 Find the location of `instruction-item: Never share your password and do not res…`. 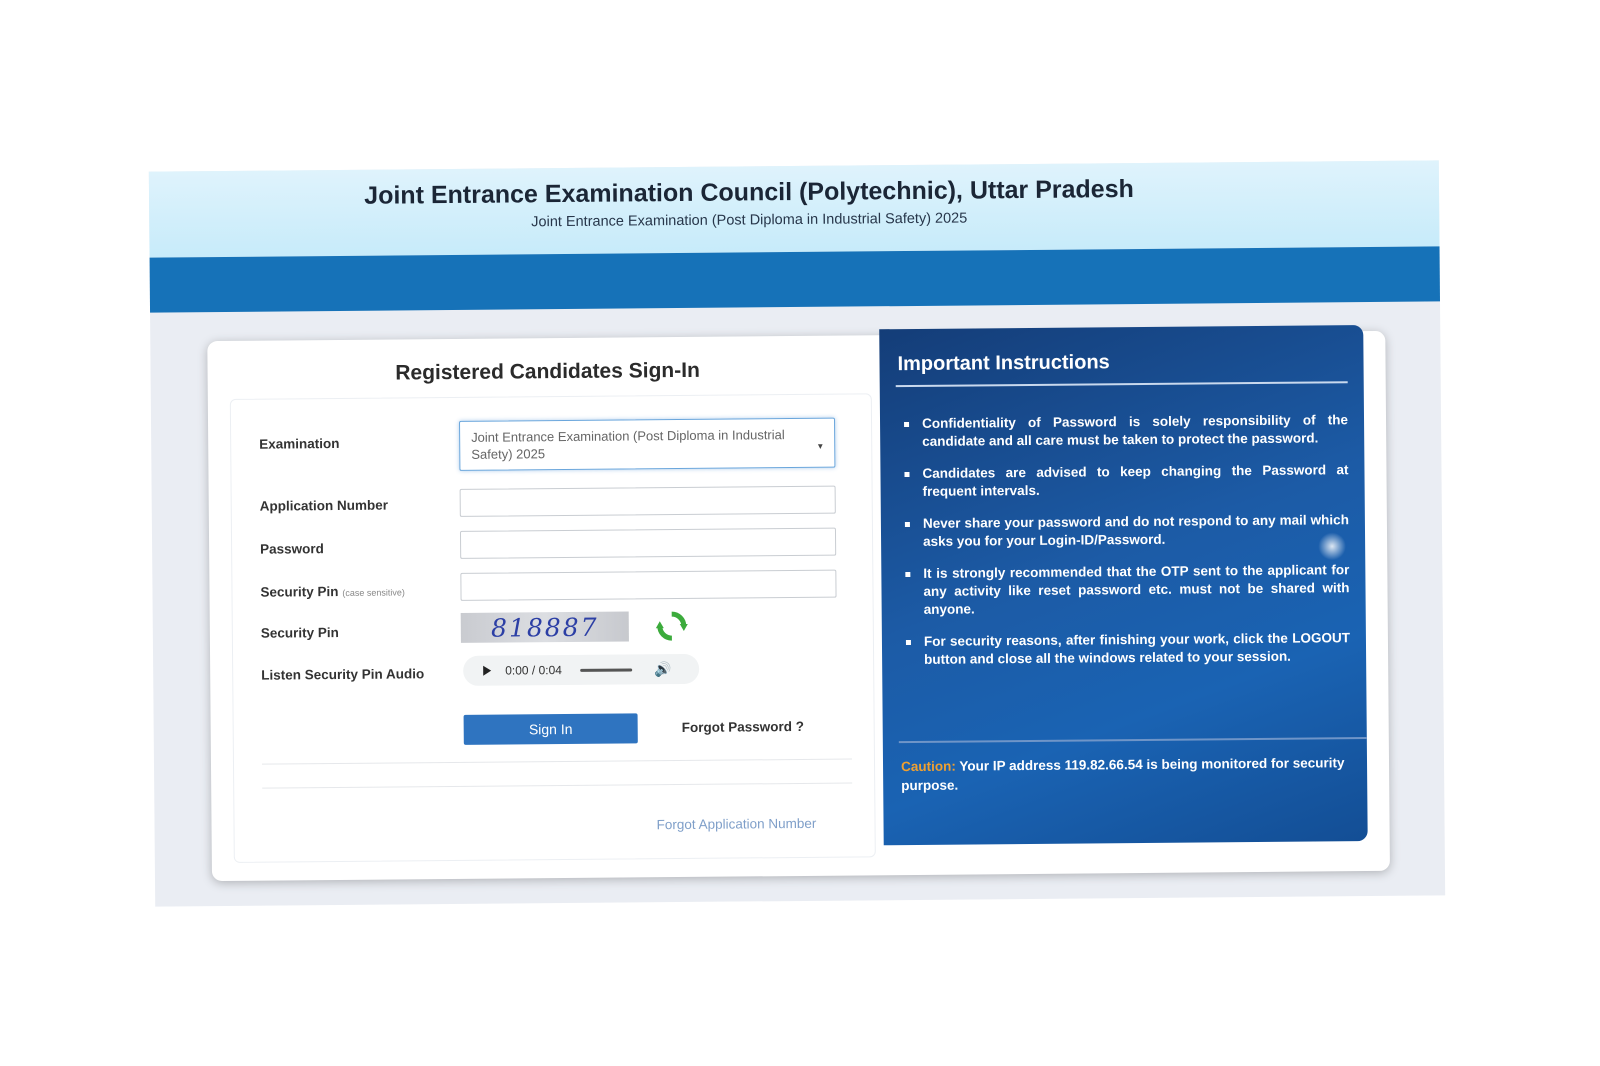

instruction-item: Never share your password and do not res… is located at coordinates (1125, 531).